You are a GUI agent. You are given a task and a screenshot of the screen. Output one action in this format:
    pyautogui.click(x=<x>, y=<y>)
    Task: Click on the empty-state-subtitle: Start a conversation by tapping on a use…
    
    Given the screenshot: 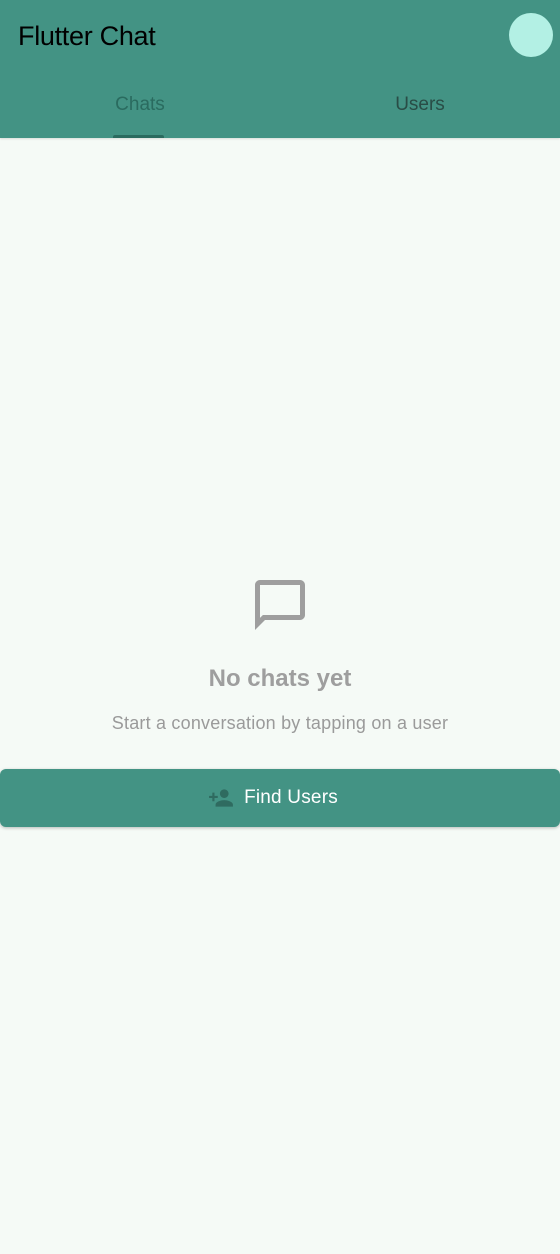 What is the action you would take?
    pyautogui.click(x=280, y=723)
    